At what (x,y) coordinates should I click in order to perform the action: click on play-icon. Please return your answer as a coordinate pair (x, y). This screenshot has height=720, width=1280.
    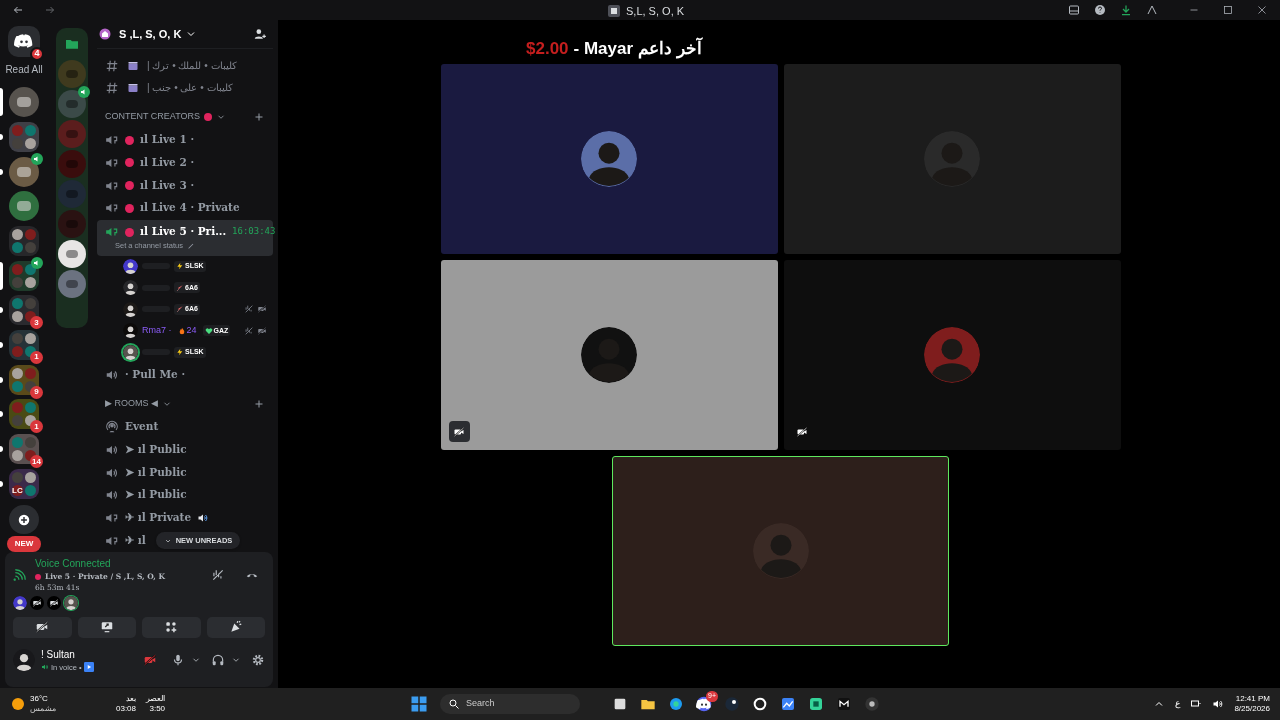
    Looking at the image, I should click on (88, 667).